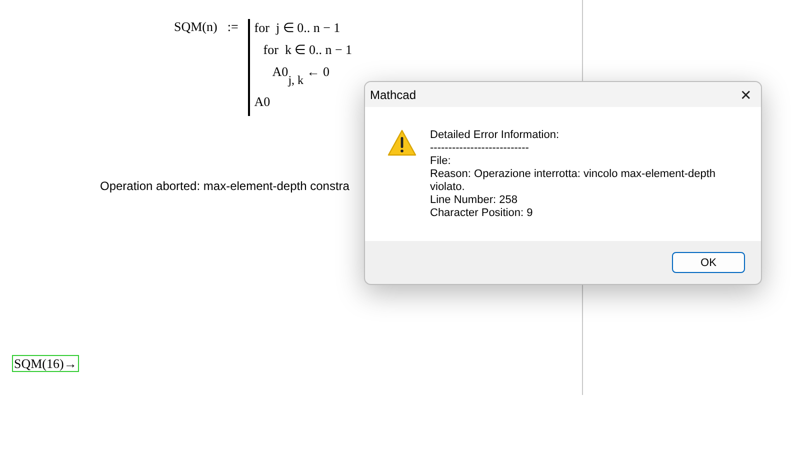  Describe the element at coordinates (402, 143) in the screenshot. I see `warning-icon` at that location.